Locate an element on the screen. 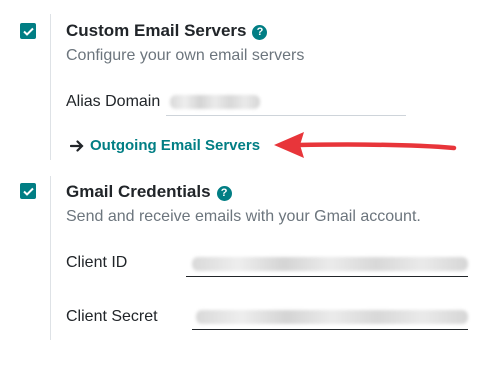 The width and height of the screenshot is (498, 365). client-id-field-underline is located at coordinates (327, 276).